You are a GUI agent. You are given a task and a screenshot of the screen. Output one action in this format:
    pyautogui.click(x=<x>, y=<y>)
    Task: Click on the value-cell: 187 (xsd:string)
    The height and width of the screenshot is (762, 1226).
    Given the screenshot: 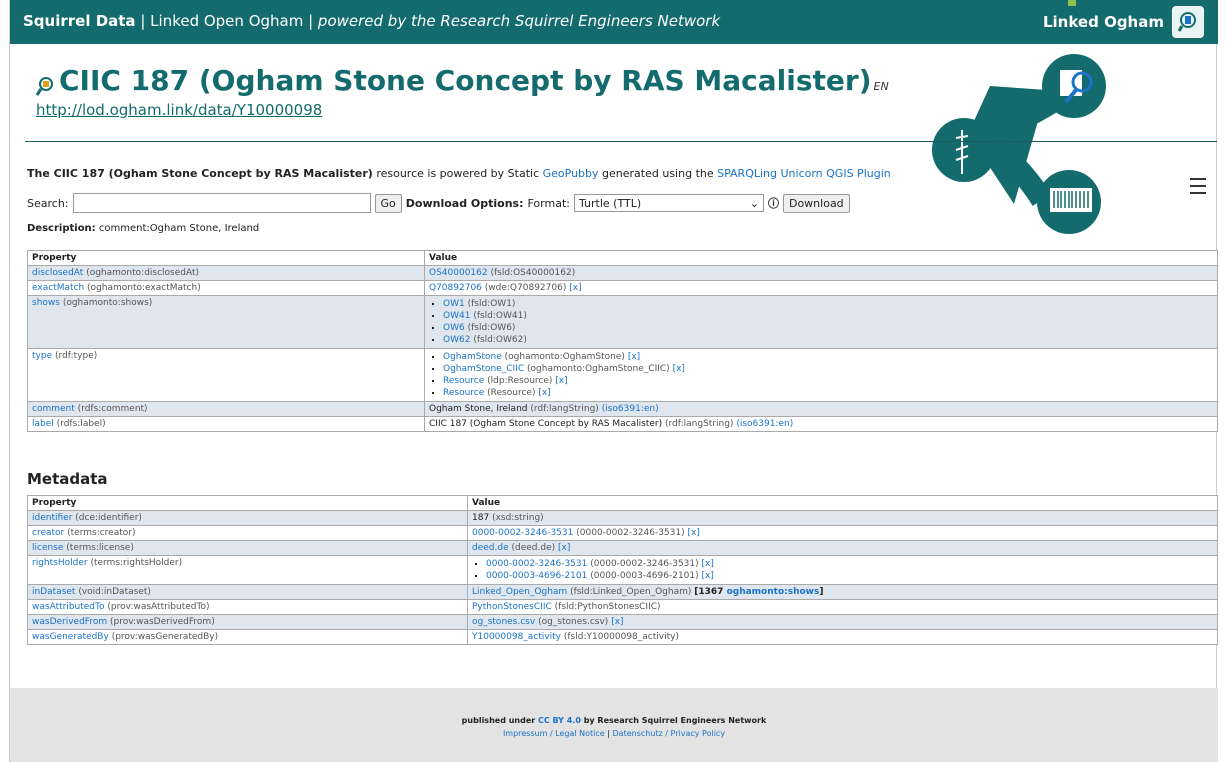 What is the action you would take?
    pyautogui.click(x=842, y=518)
    